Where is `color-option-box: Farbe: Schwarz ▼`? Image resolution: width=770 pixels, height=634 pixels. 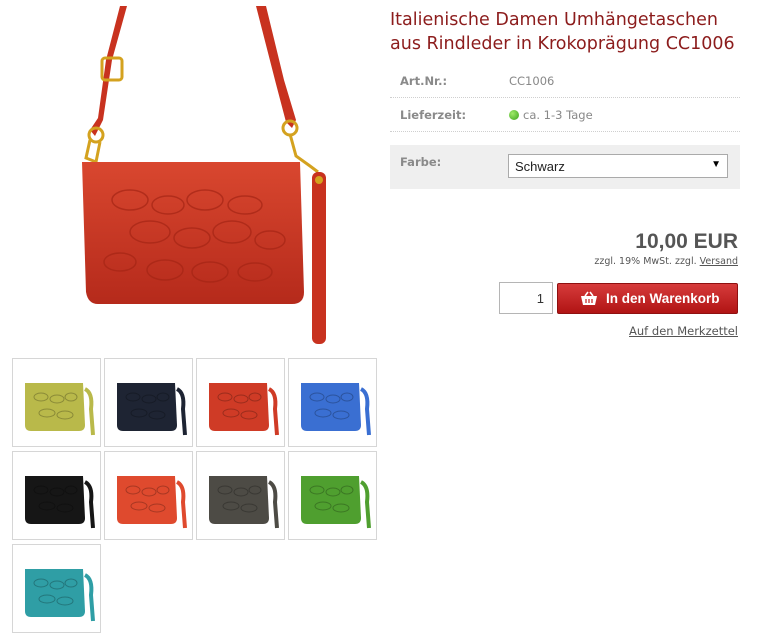 color-option-box: Farbe: Schwarz ▼ is located at coordinates (565, 167).